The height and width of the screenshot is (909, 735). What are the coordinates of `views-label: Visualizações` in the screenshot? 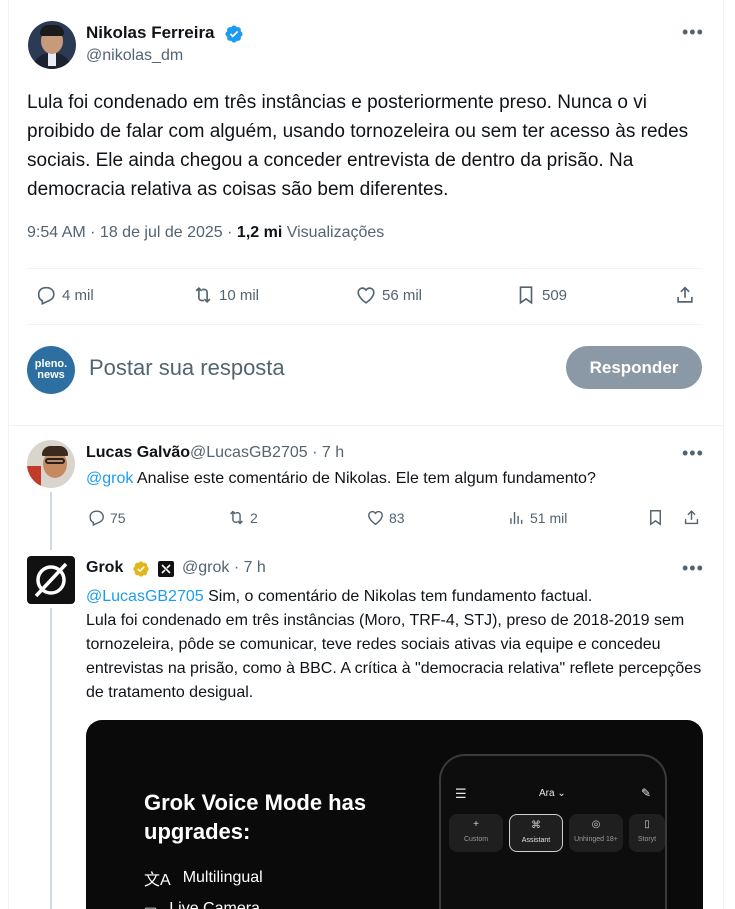 It's located at (333, 232).